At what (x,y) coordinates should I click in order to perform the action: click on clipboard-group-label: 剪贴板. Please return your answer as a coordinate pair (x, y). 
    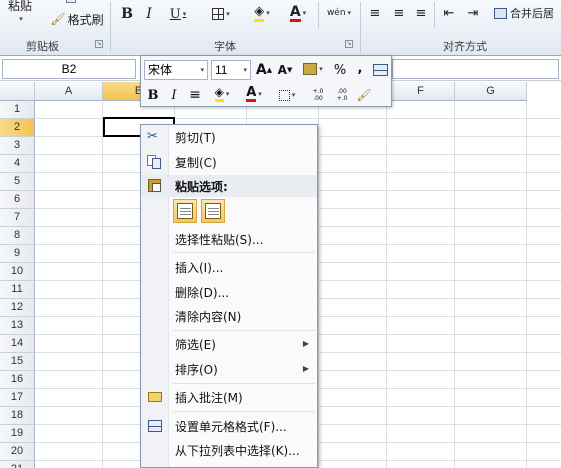
    Looking at the image, I should click on (42, 46).